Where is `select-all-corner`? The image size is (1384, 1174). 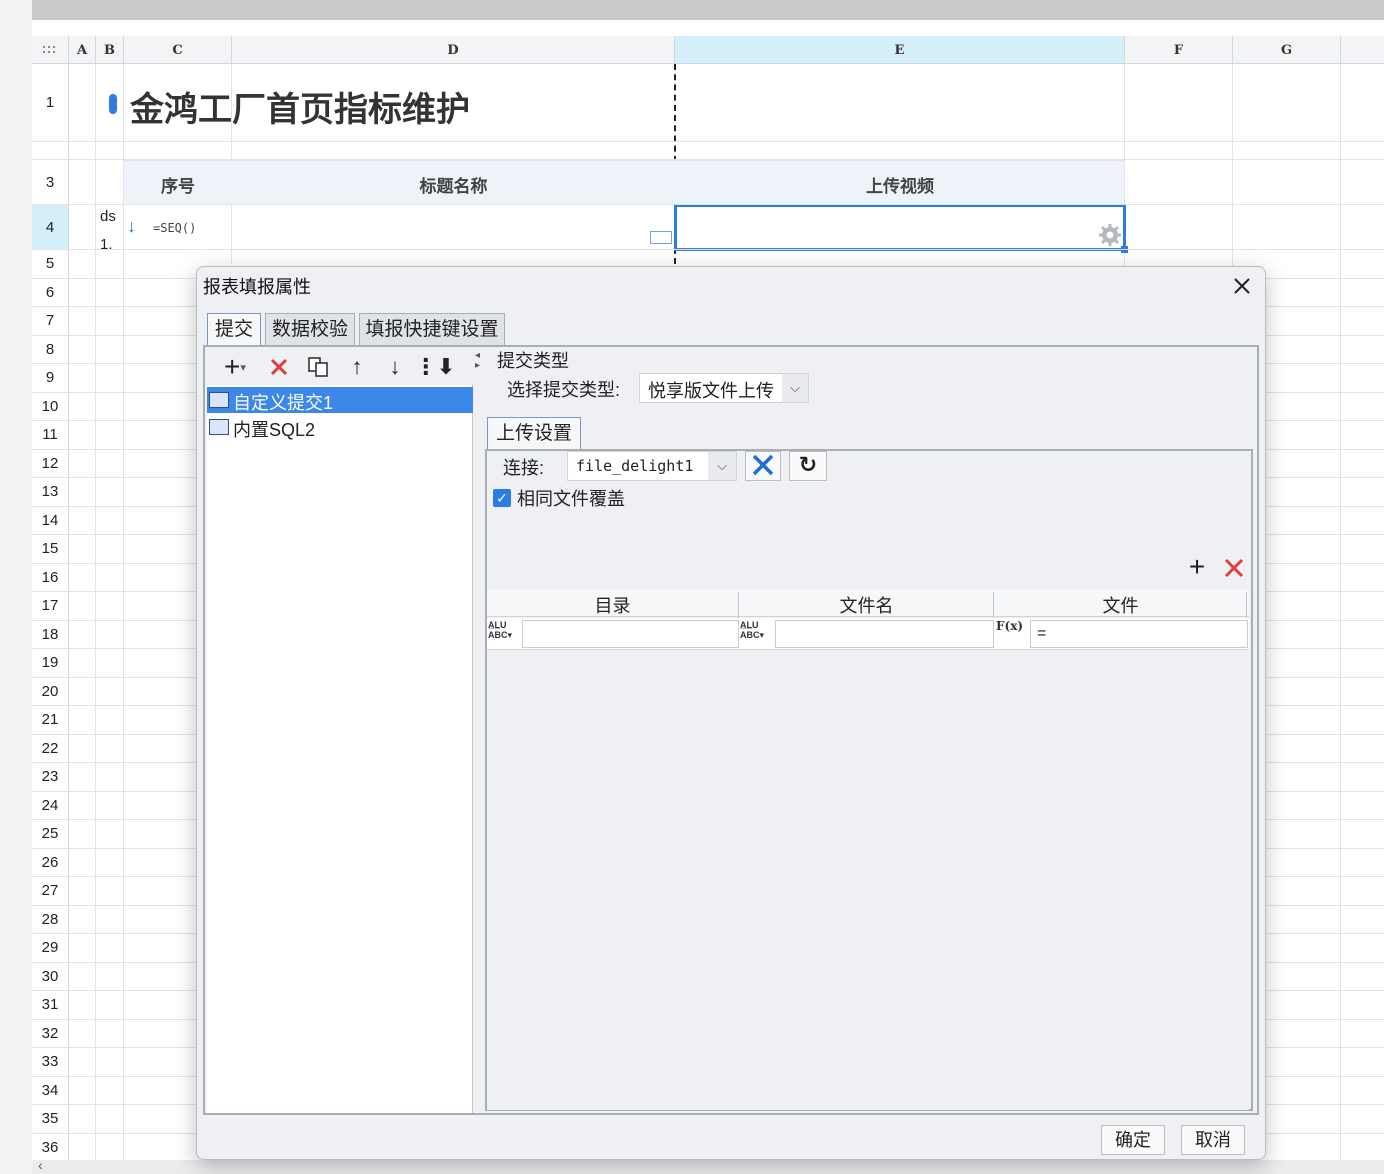 select-all-corner is located at coordinates (50, 50).